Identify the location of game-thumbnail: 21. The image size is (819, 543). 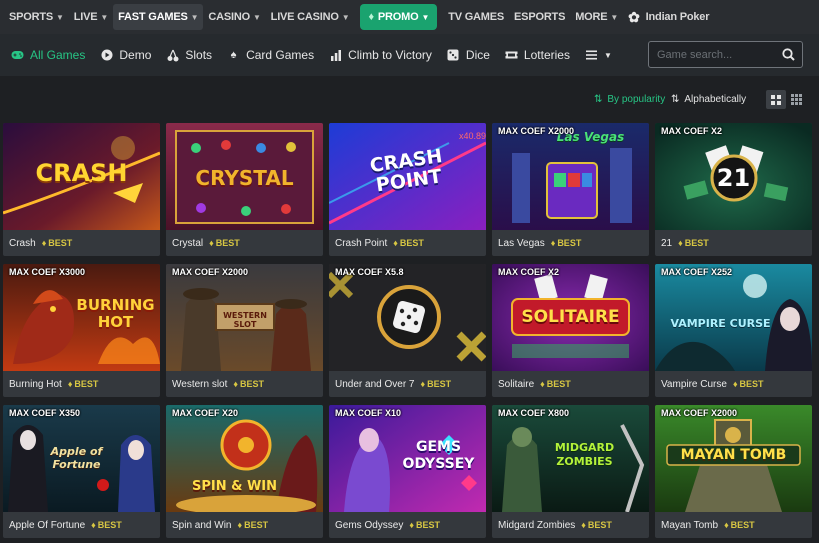
(733, 176).